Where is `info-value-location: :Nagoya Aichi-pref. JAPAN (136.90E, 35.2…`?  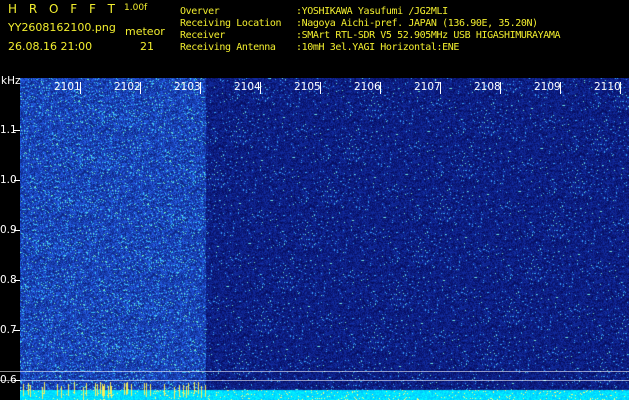
info-value-location: :Nagoya Aichi-pref. JAPAN (136.90E, 35.2… is located at coordinates (417, 23).